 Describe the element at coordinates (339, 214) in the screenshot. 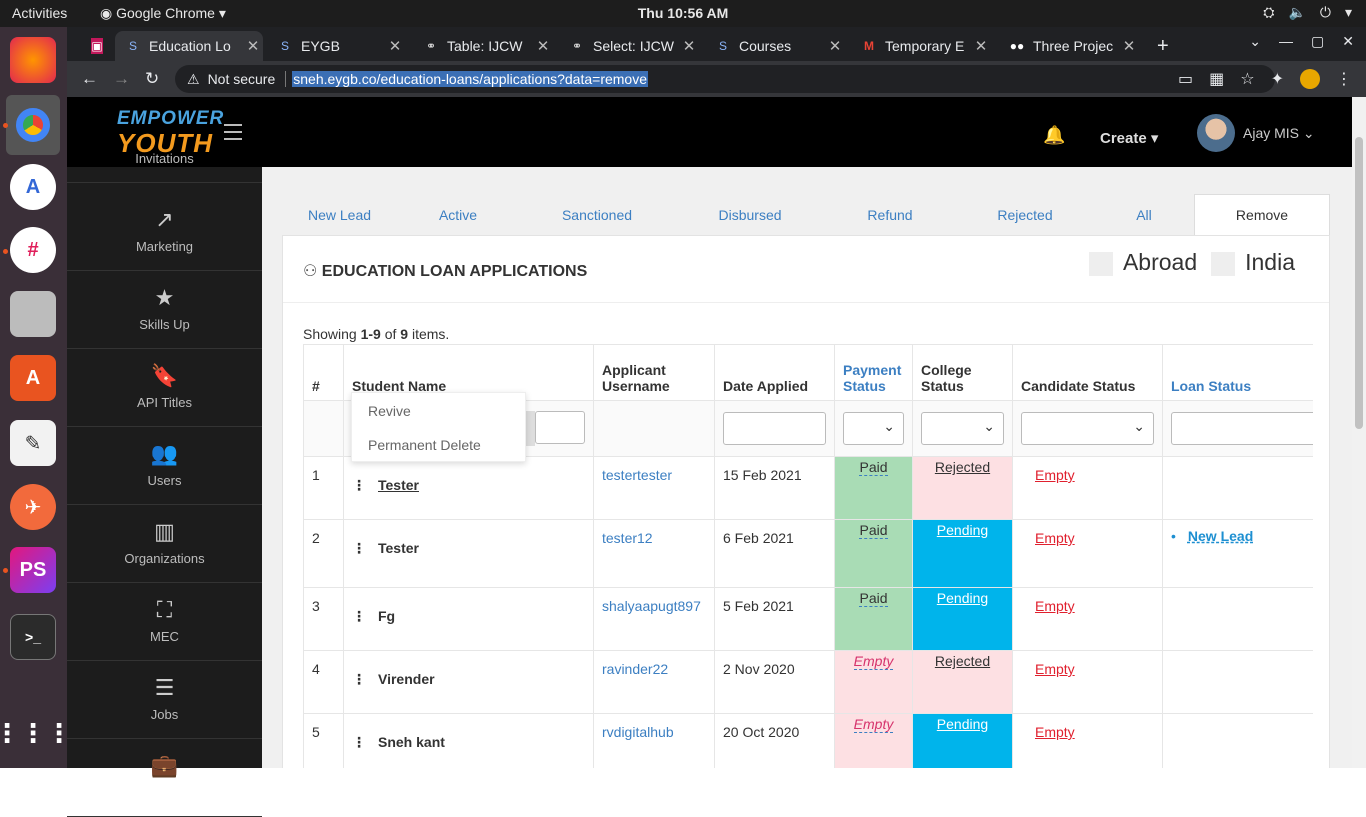

I see `tab-new-lead: New Lead` at that location.